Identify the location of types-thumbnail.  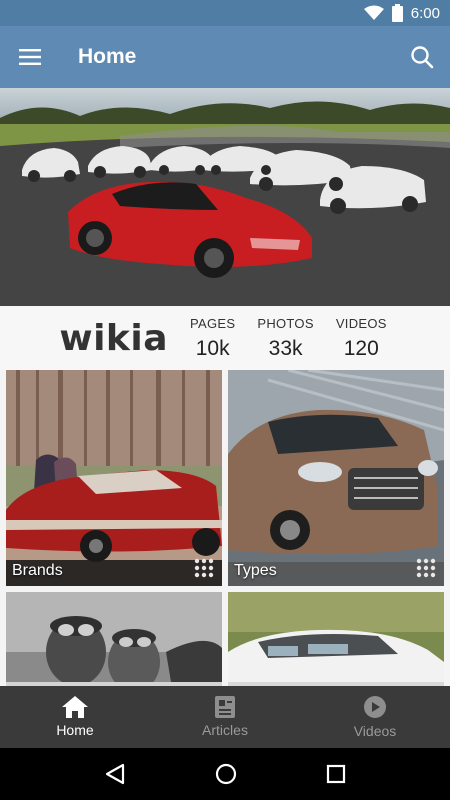
(336, 478).